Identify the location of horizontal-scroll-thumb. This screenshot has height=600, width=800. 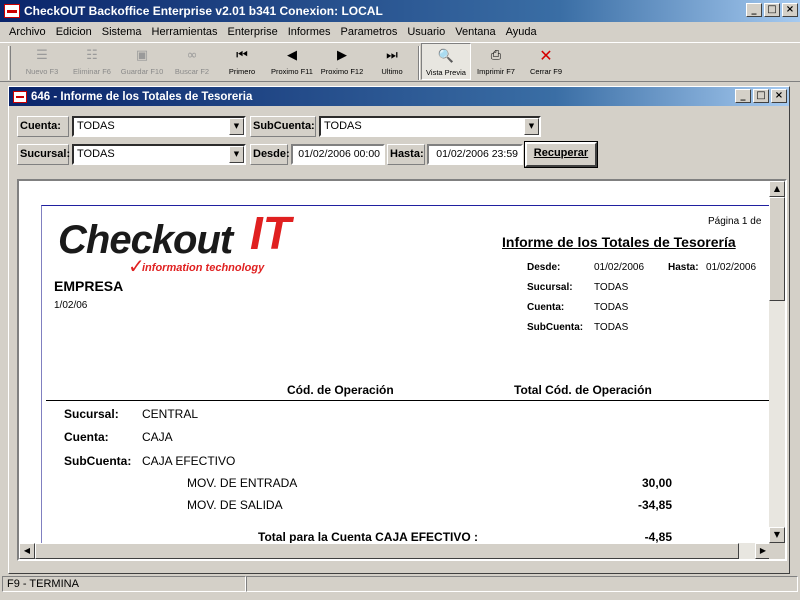
(387, 551).